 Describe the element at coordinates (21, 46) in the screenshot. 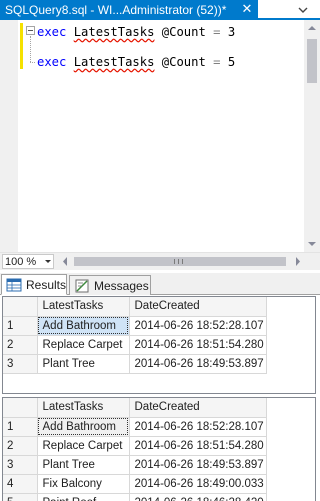

I see `change-tracking-bar` at that location.